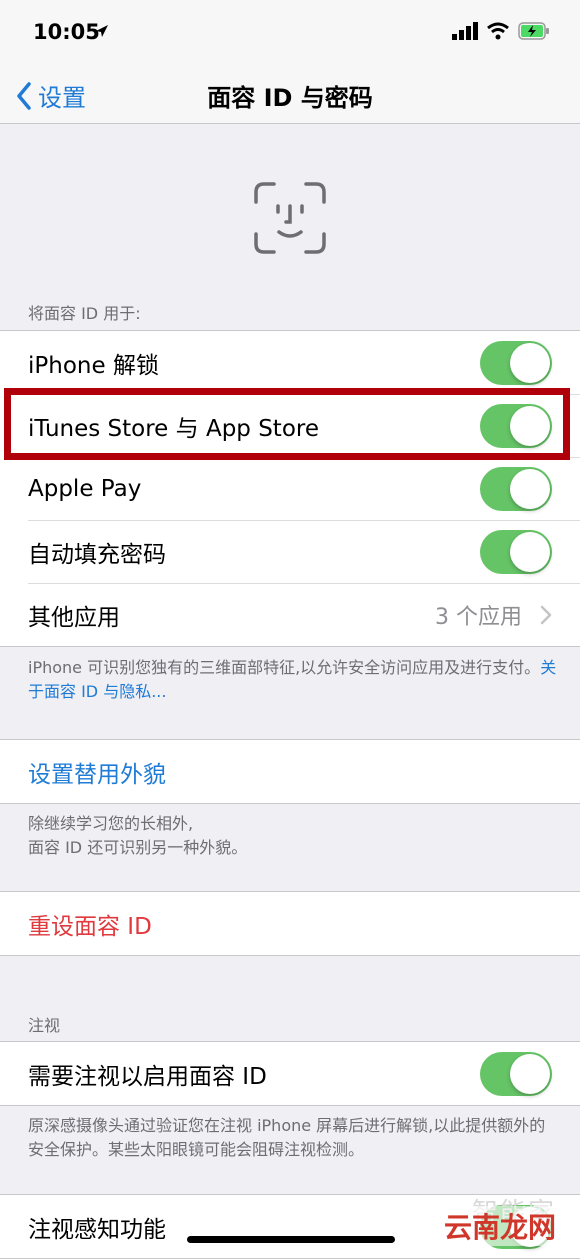  I want to click on require-attention-label: 需要注视以启用面容 ID, so click(147, 1076).